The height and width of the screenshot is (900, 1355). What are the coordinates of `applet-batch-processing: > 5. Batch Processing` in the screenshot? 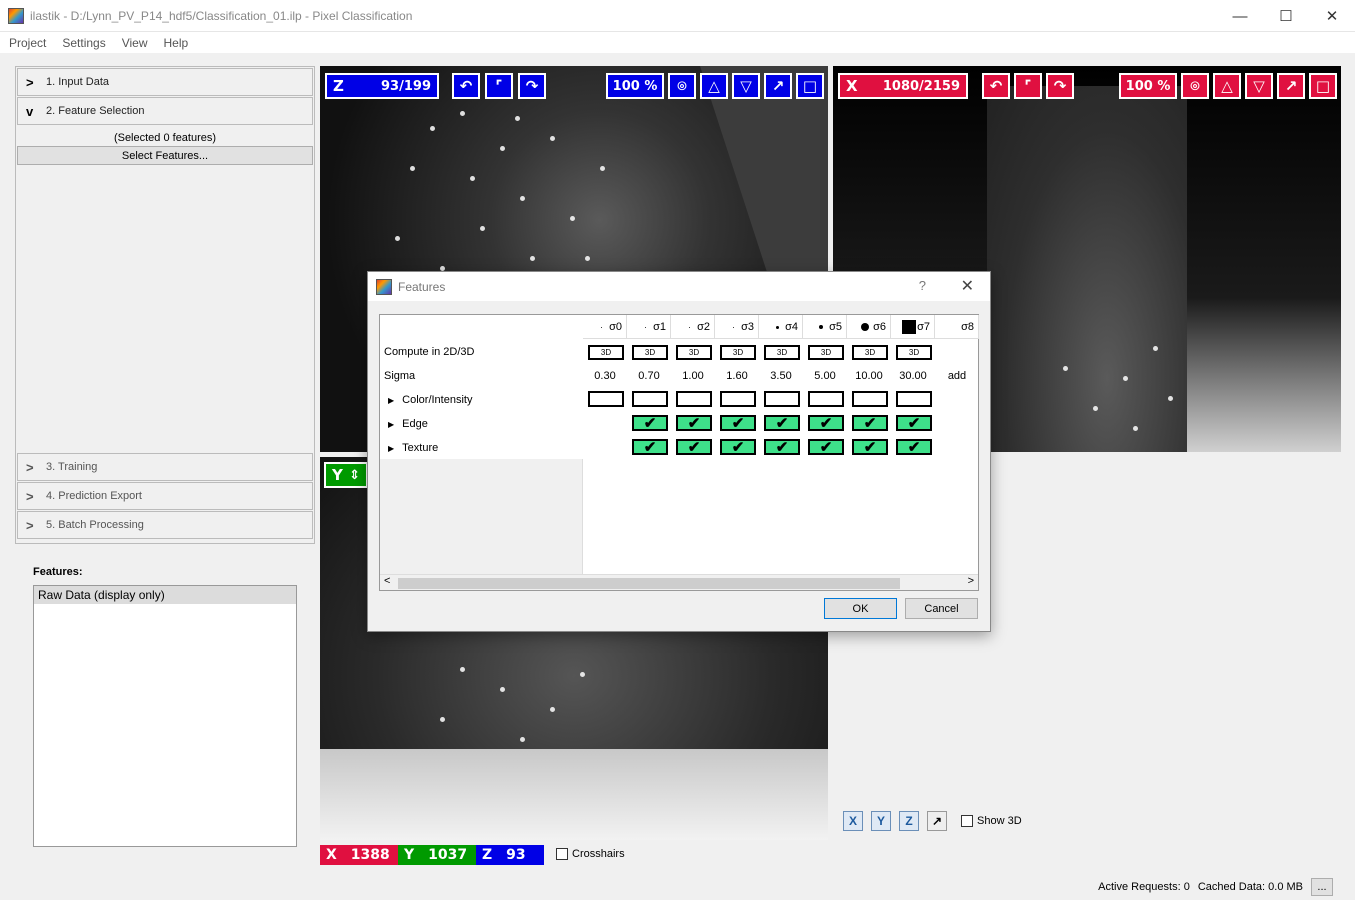 It's located at (165, 525).